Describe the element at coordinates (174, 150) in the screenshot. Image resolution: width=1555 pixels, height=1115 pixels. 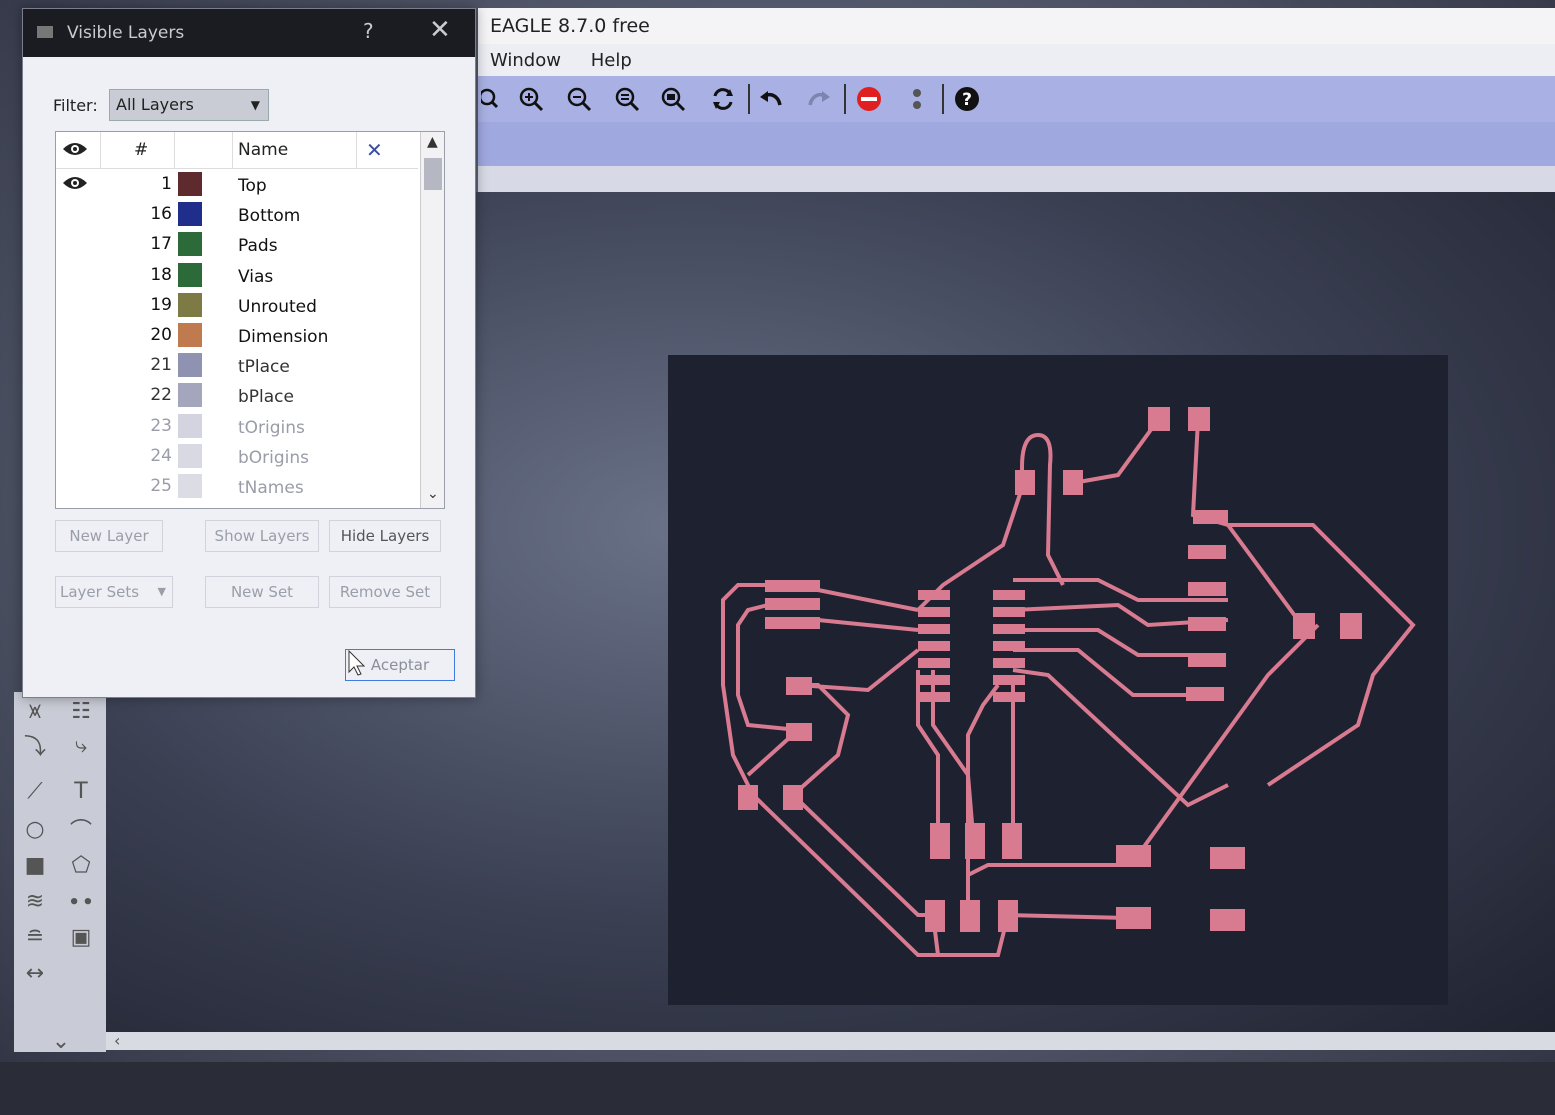
I see `header-divider` at that location.